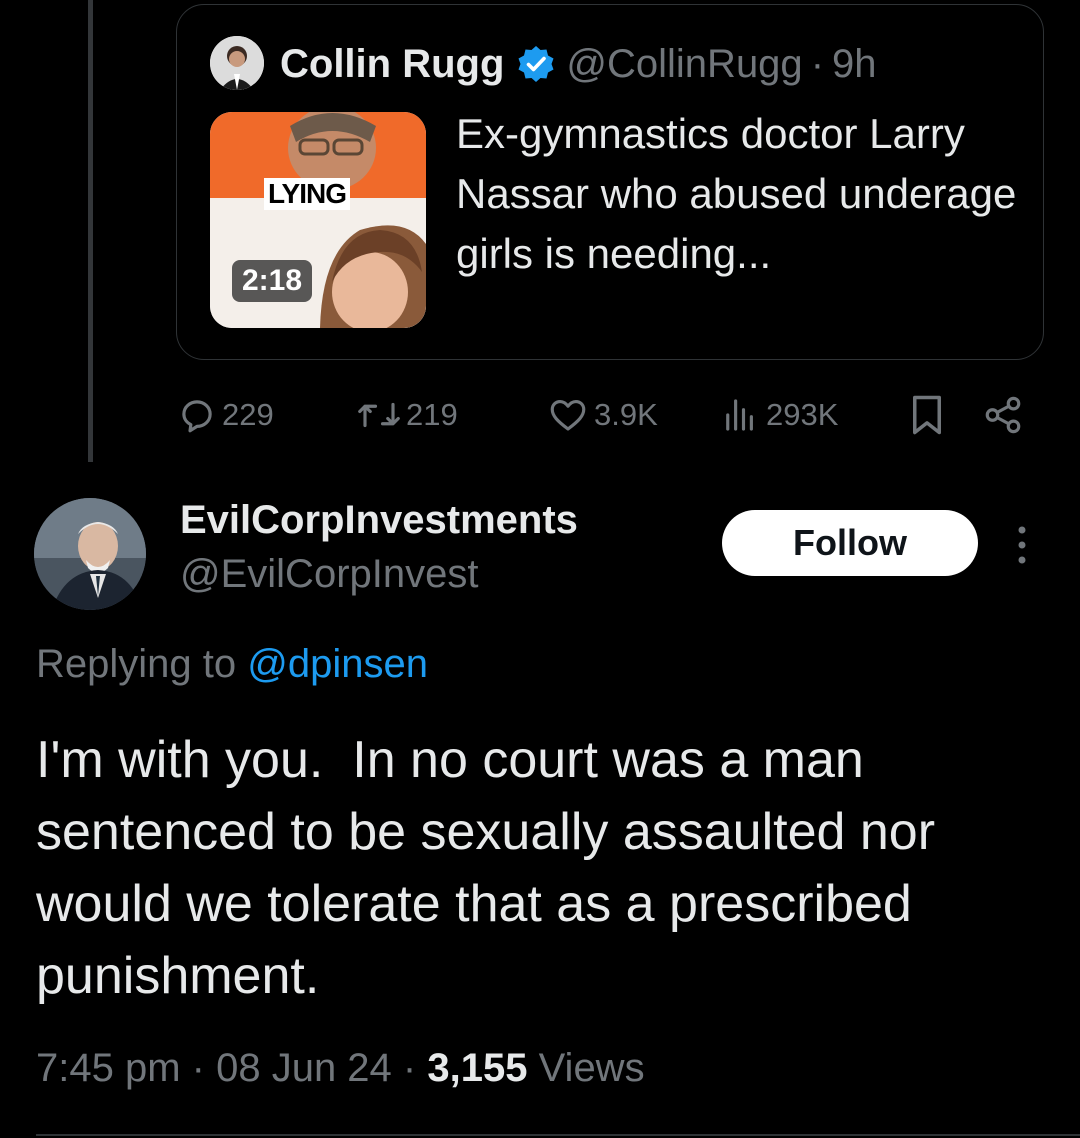 The height and width of the screenshot is (1138, 1080). I want to click on reply-icon, so click(197, 416).